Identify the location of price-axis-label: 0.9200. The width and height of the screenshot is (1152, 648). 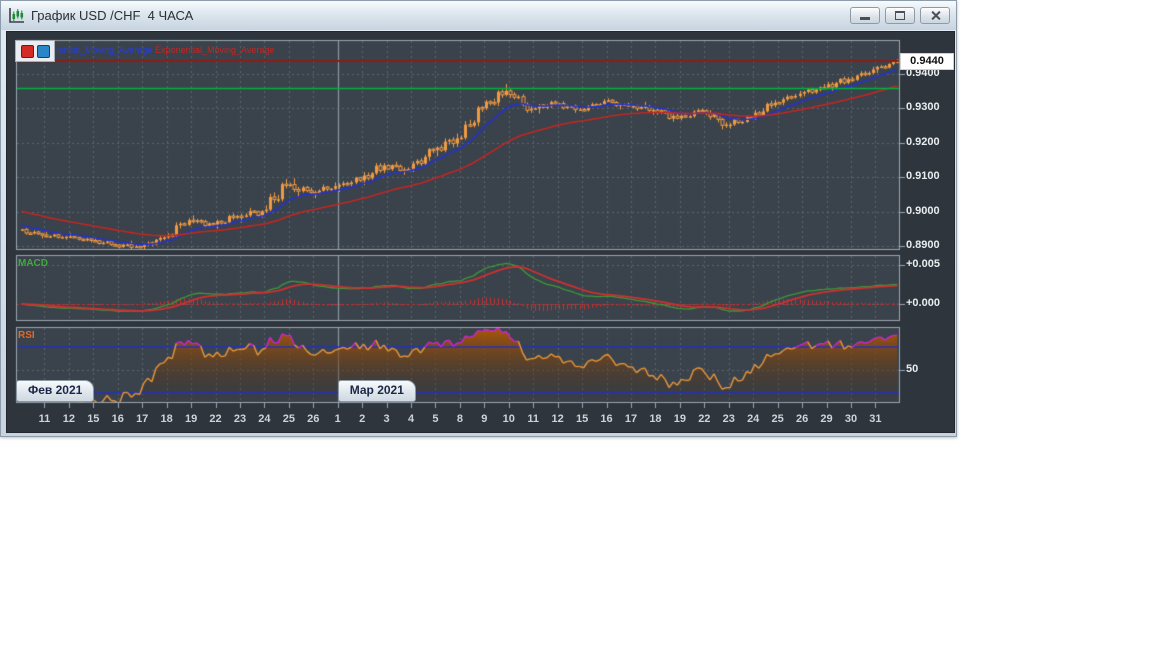
(923, 141).